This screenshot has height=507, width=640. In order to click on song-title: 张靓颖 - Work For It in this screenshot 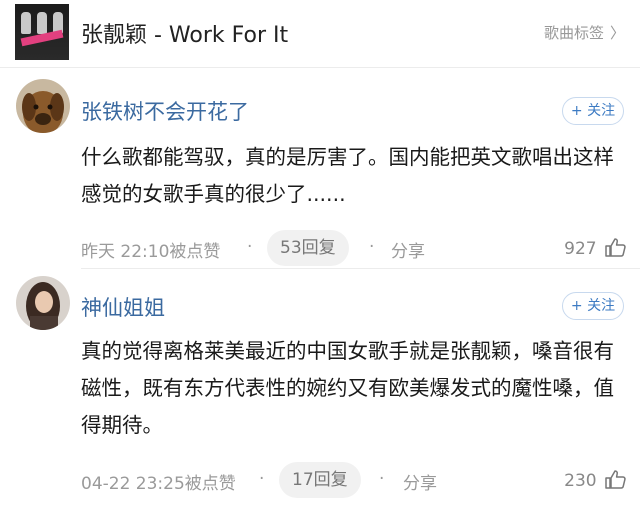, I will do `click(185, 35)`.